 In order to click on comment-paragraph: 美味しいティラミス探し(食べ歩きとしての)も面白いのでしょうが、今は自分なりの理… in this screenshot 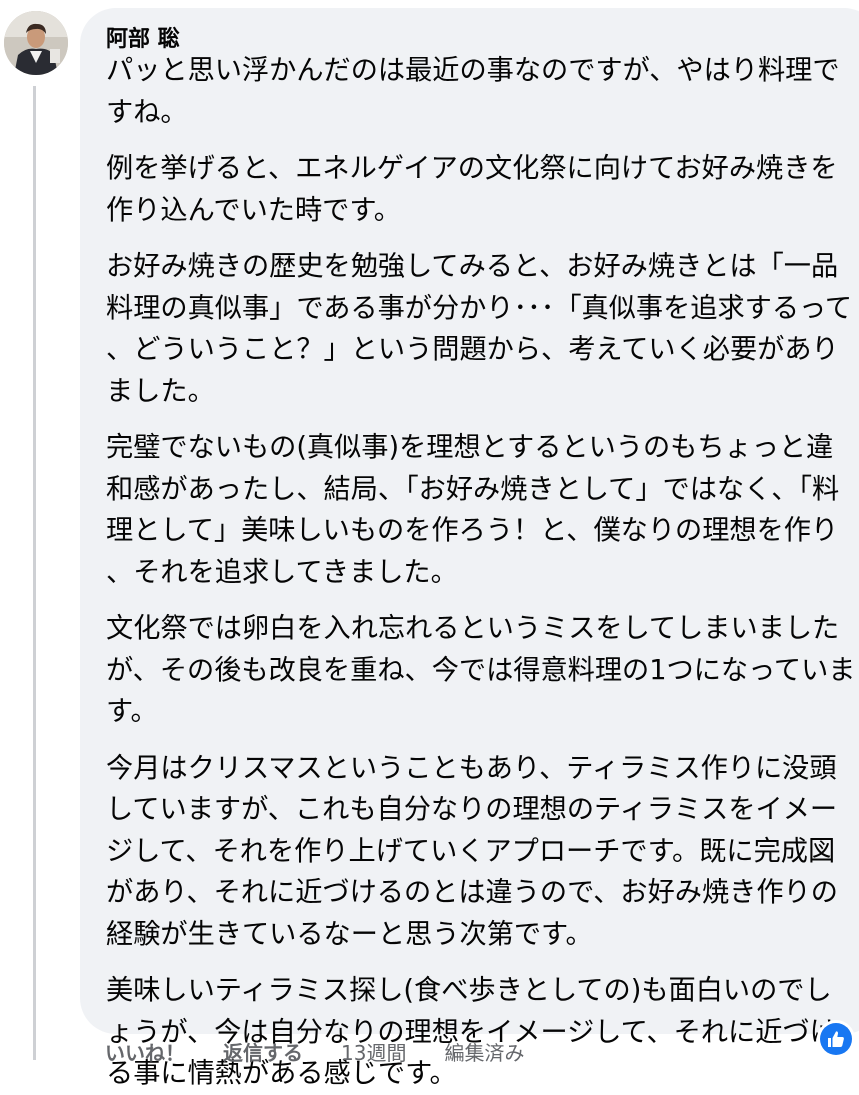, I will do `click(471, 1032)`.